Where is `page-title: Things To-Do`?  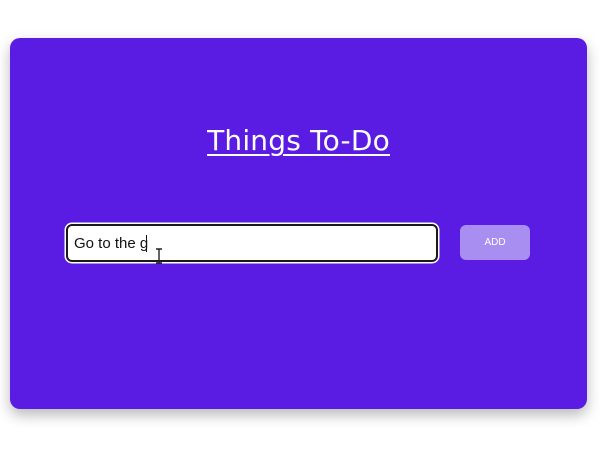
page-title: Things To-Do is located at coordinates (298, 140).